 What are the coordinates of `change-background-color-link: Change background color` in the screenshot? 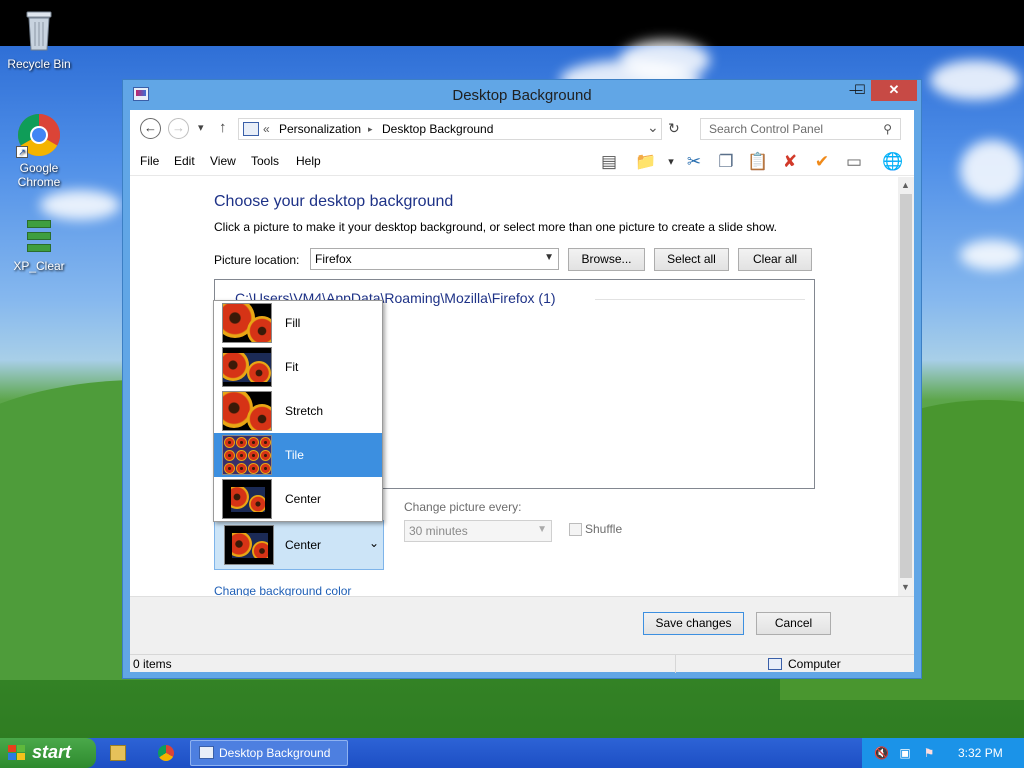 It's located at (282, 590).